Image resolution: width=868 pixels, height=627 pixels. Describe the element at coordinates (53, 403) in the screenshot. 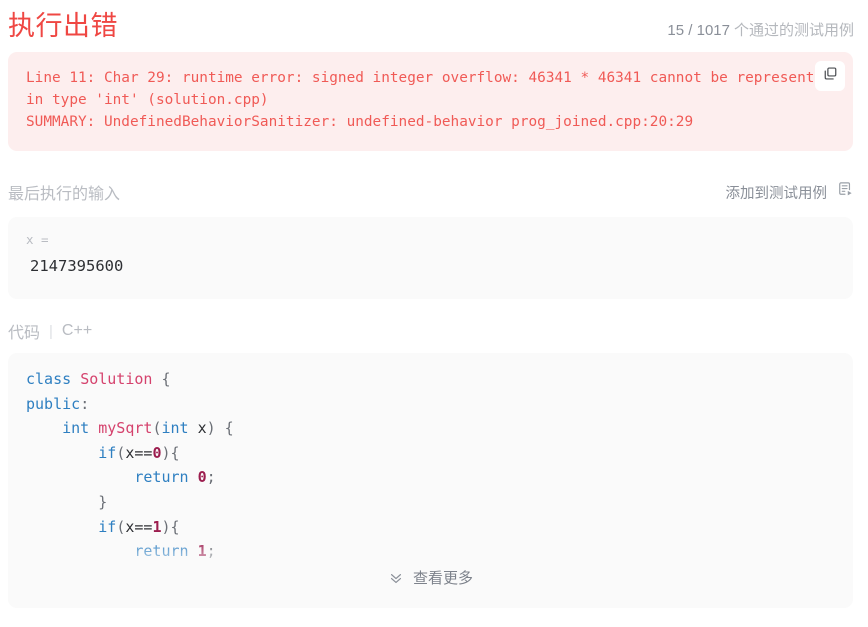

I see `code-token: public` at that location.